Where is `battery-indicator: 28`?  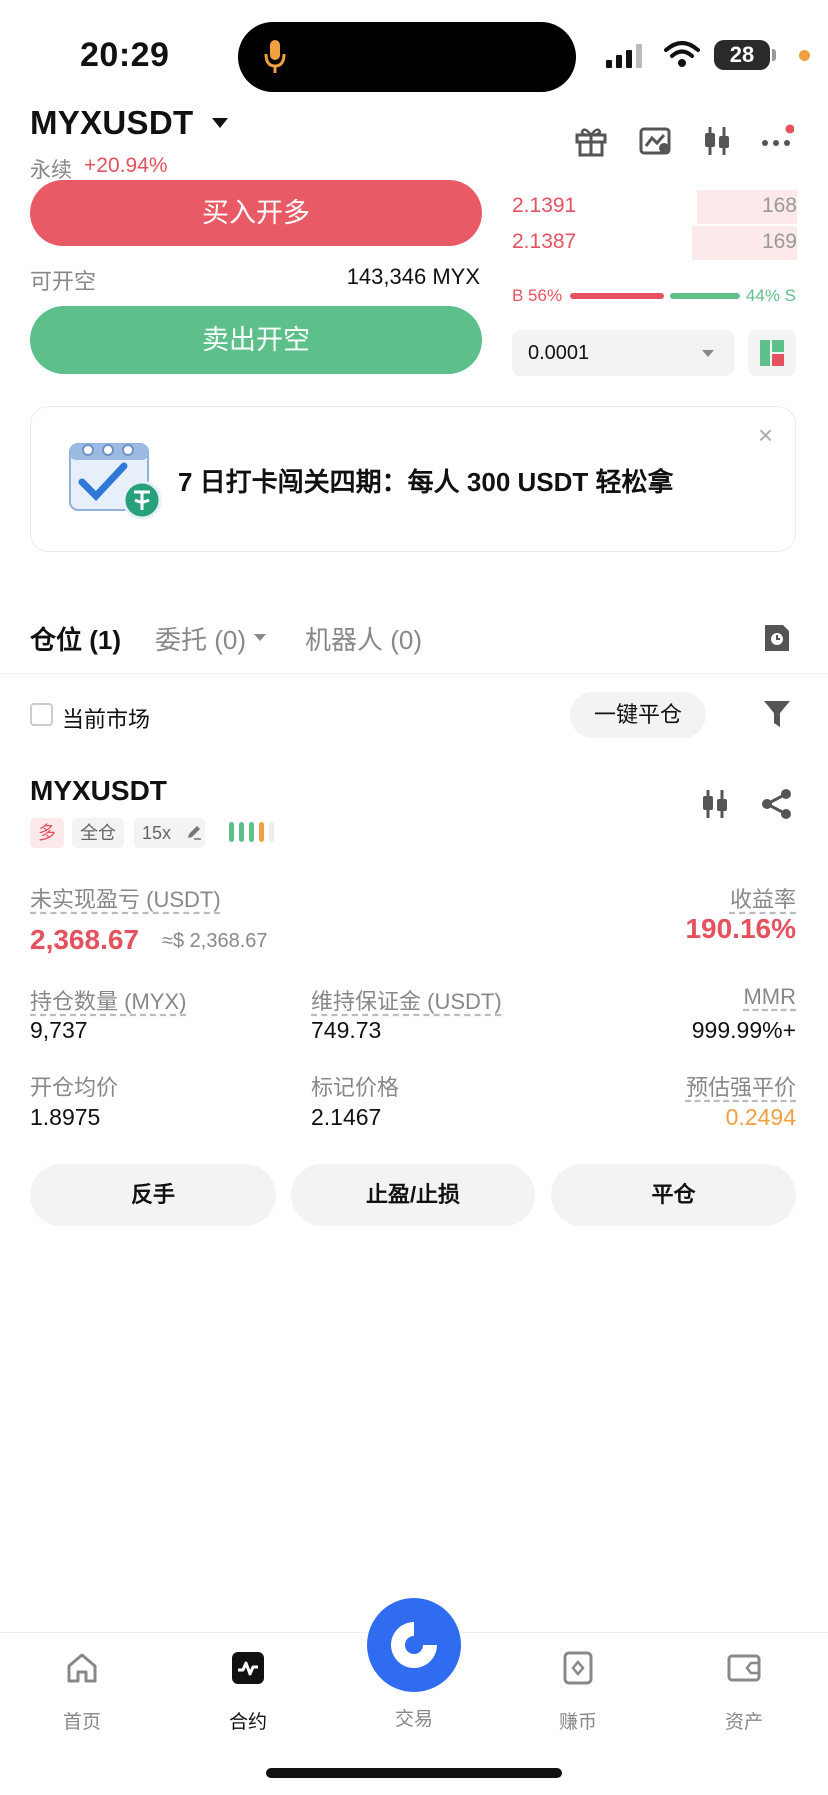
battery-indicator: 28 is located at coordinates (742, 55).